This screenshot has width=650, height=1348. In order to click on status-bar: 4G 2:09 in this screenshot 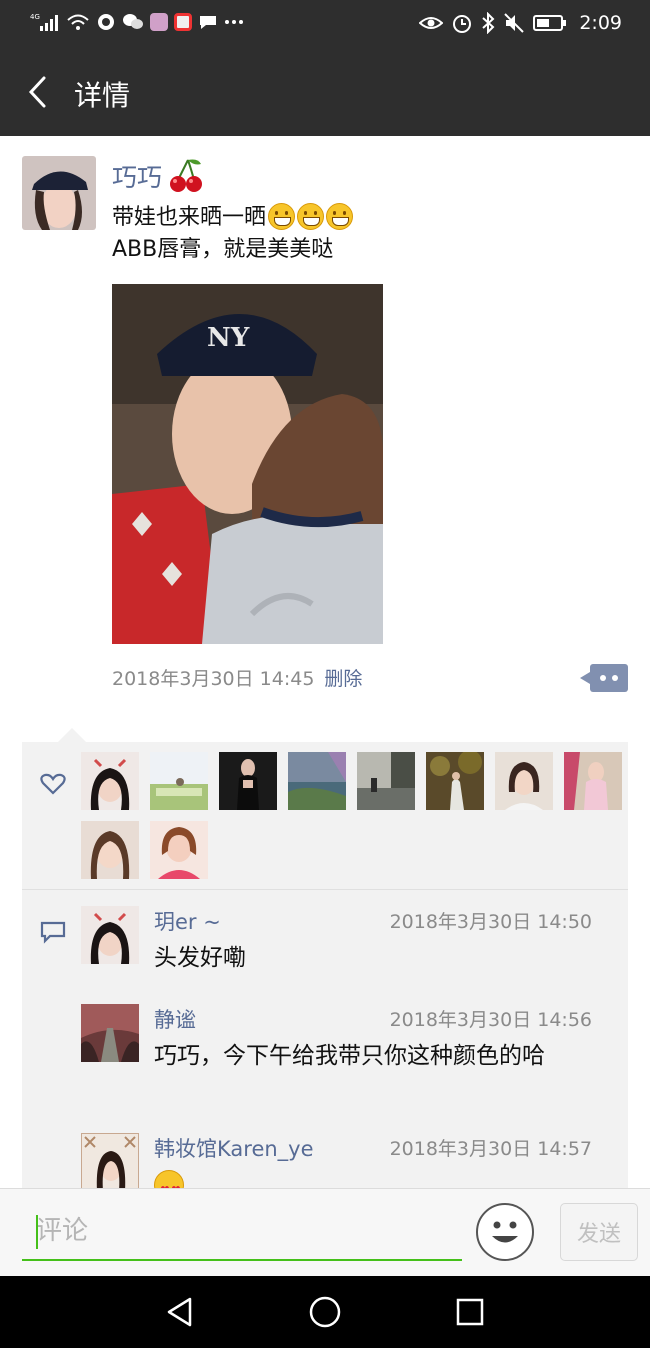, I will do `click(325, 24)`.